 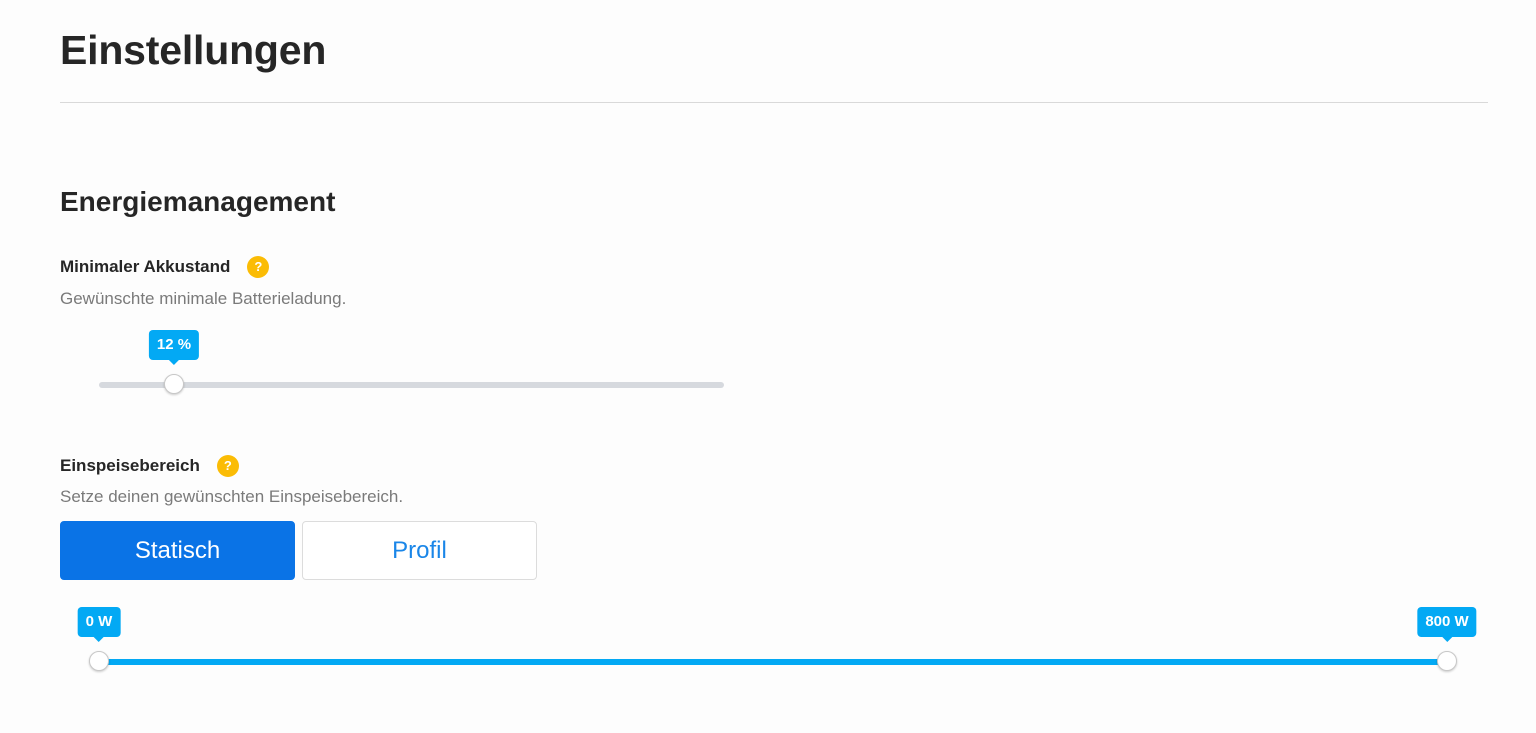 I want to click on min-battery-slider-handle, so click(x=174, y=384).